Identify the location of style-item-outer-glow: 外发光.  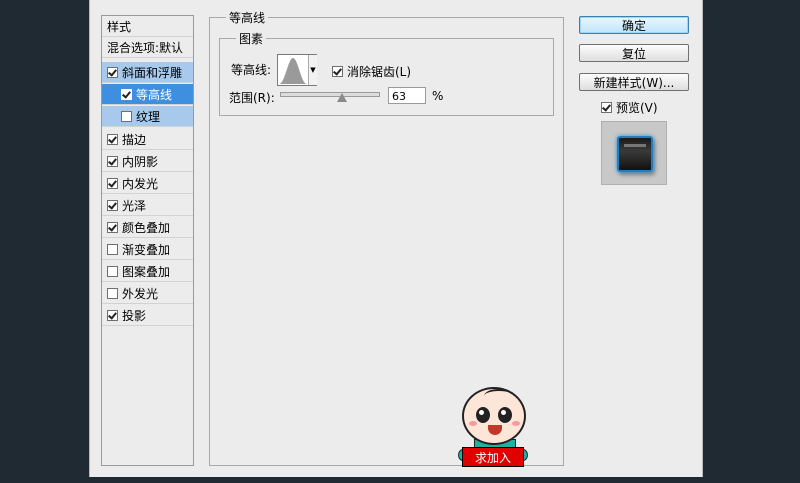
(147, 293).